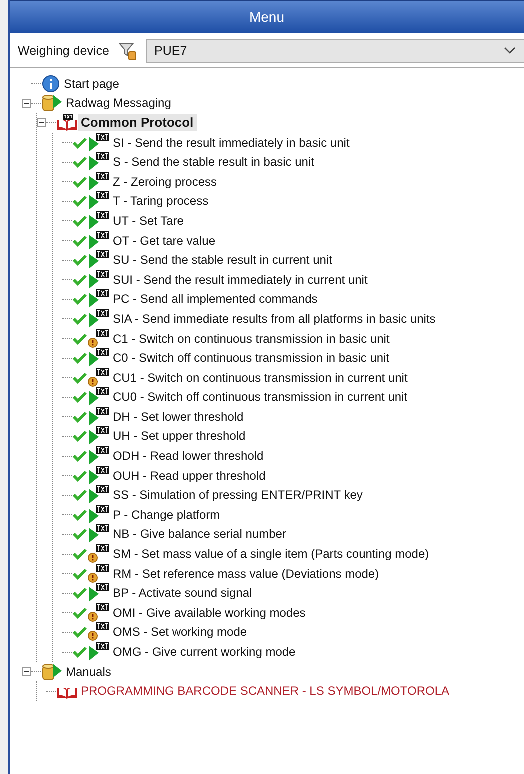  I want to click on tree-item: SUI - Send the result immediately in current unit, so click(240, 280).